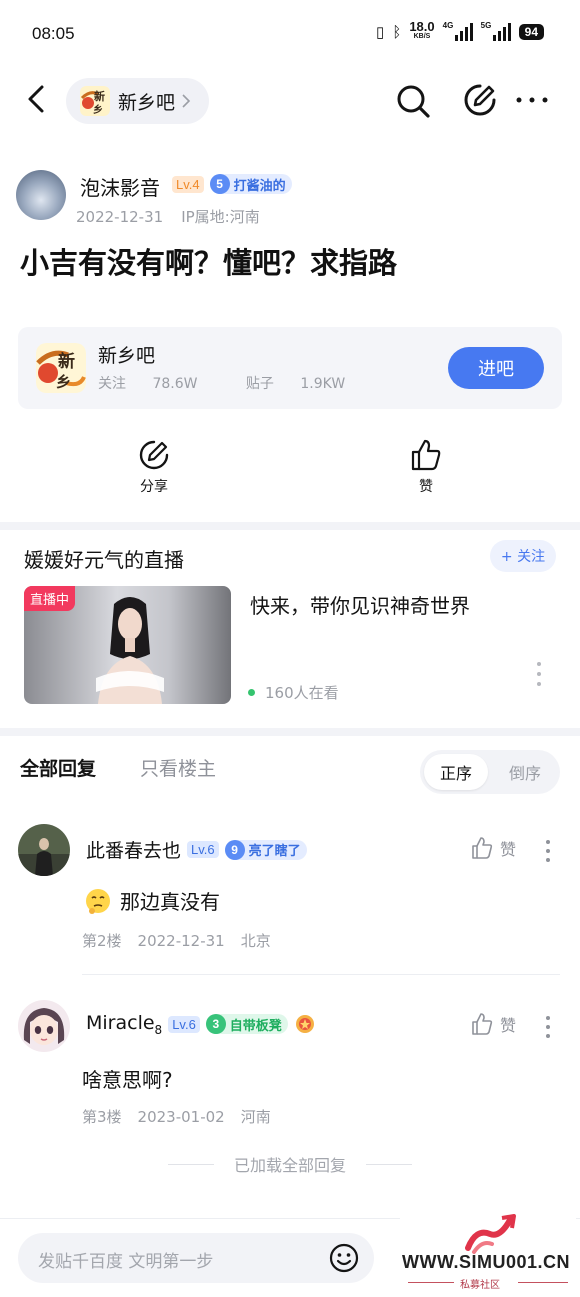 The image size is (580, 1297). What do you see at coordinates (168, 216) in the screenshot?
I see `post-meta: 2022-12-31 IP属地:河南` at bounding box center [168, 216].